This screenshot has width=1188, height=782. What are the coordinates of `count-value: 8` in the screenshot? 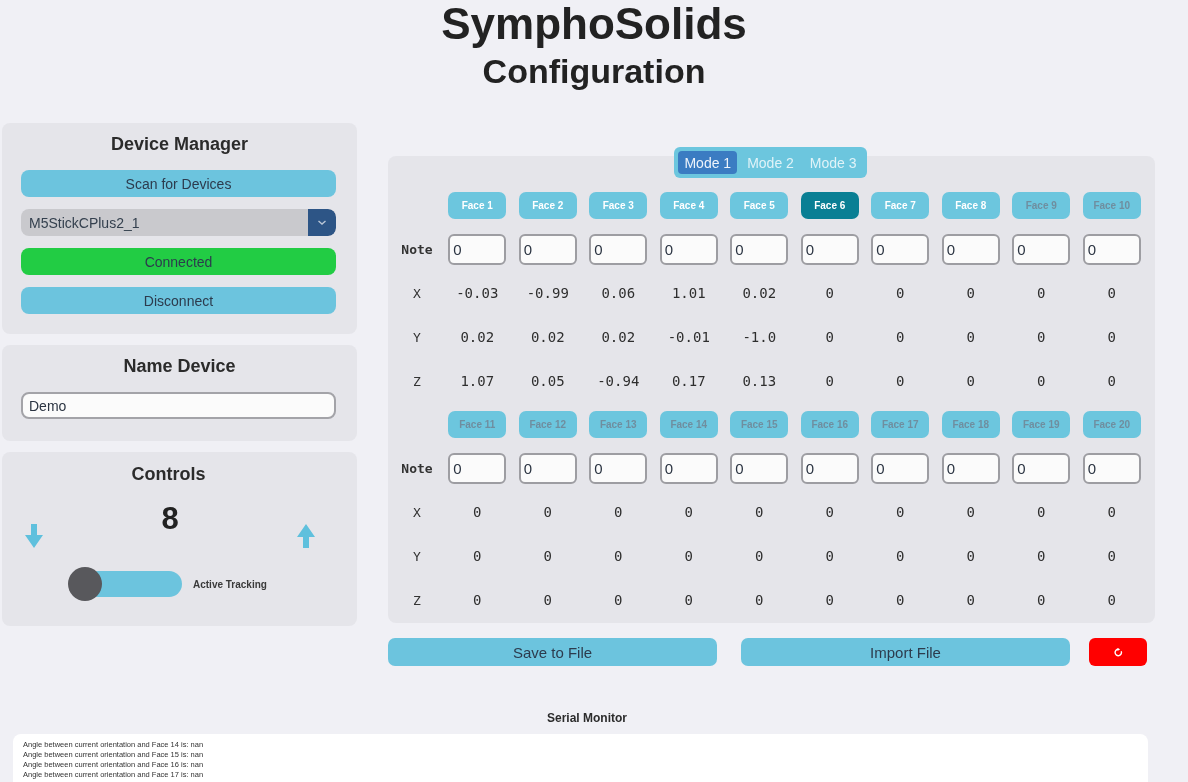 It's located at (170, 519).